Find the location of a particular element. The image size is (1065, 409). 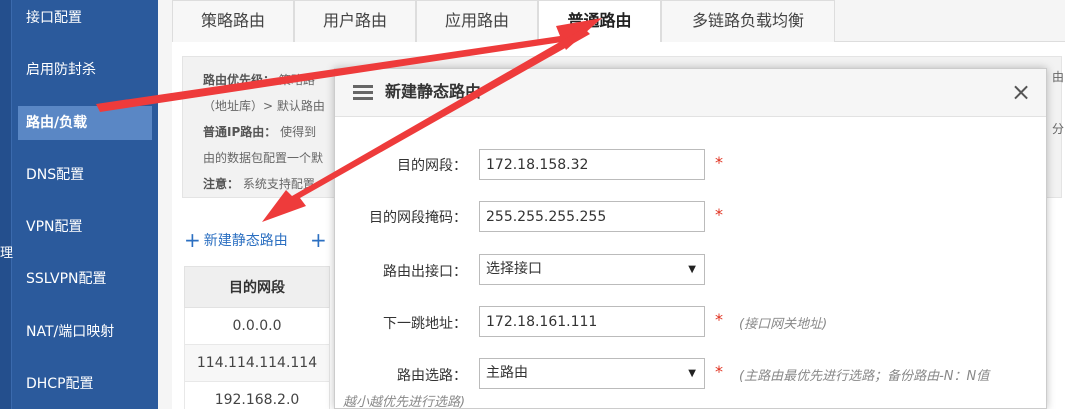

next-hop-label: 下一跳地址： is located at coordinates (425, 324).